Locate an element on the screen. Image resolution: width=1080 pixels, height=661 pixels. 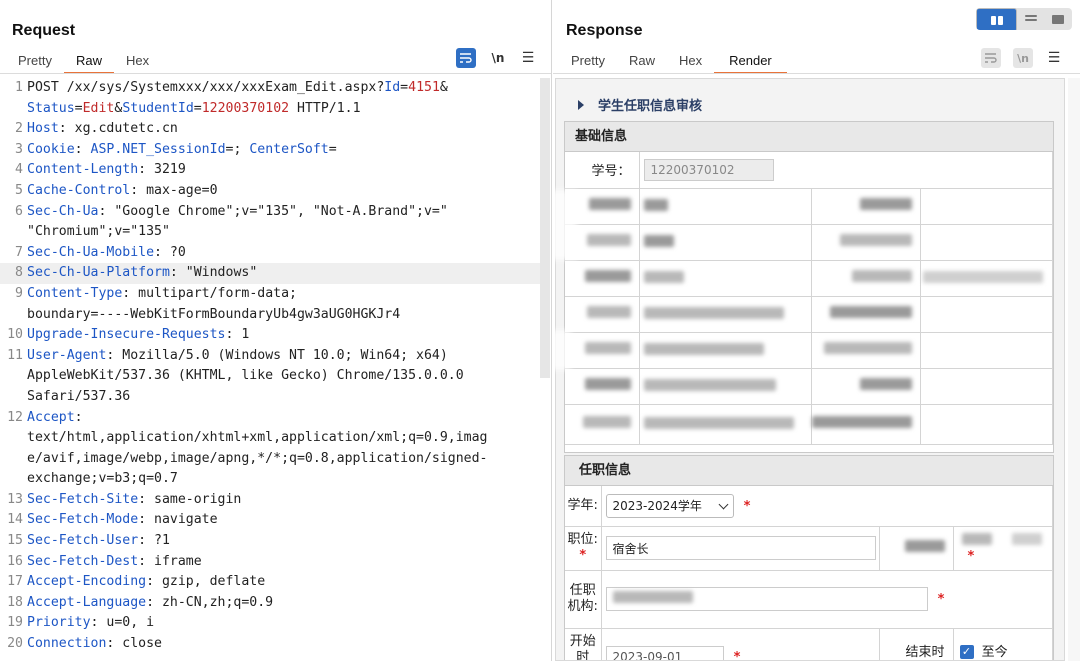
line-text: Upgrade-Insecure-Requests: 1 is located at coordinates (283, 335).